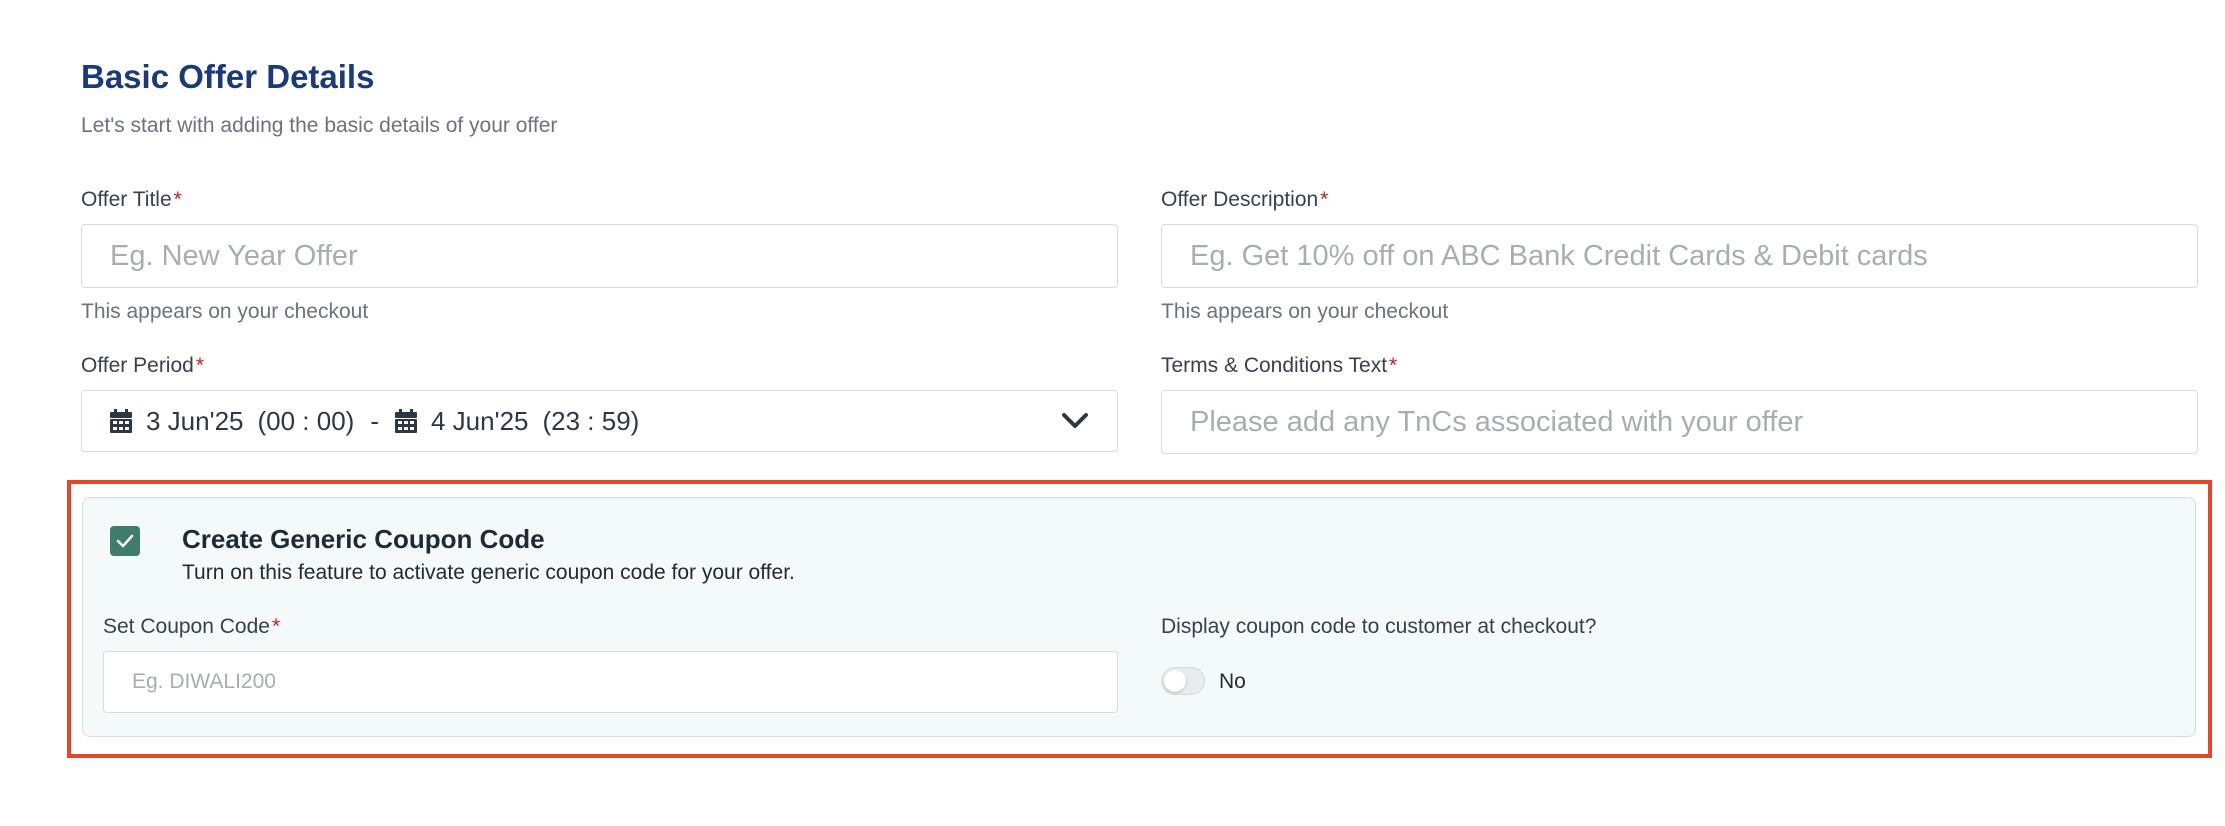  I want to click on checkmark-icon, so click(125, 541).